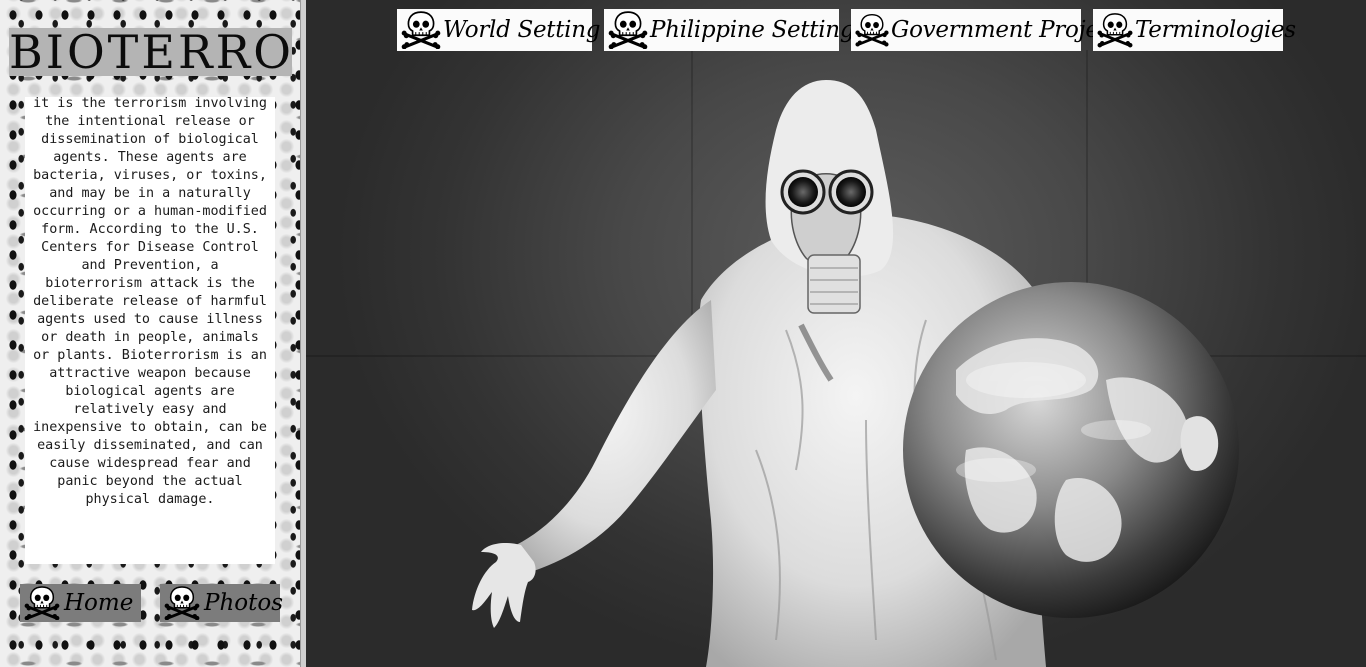 Image resolution: width=1366 pixels, height=667 pixels. I want to click on world-setting-button: World Setting, so click(498, 30).